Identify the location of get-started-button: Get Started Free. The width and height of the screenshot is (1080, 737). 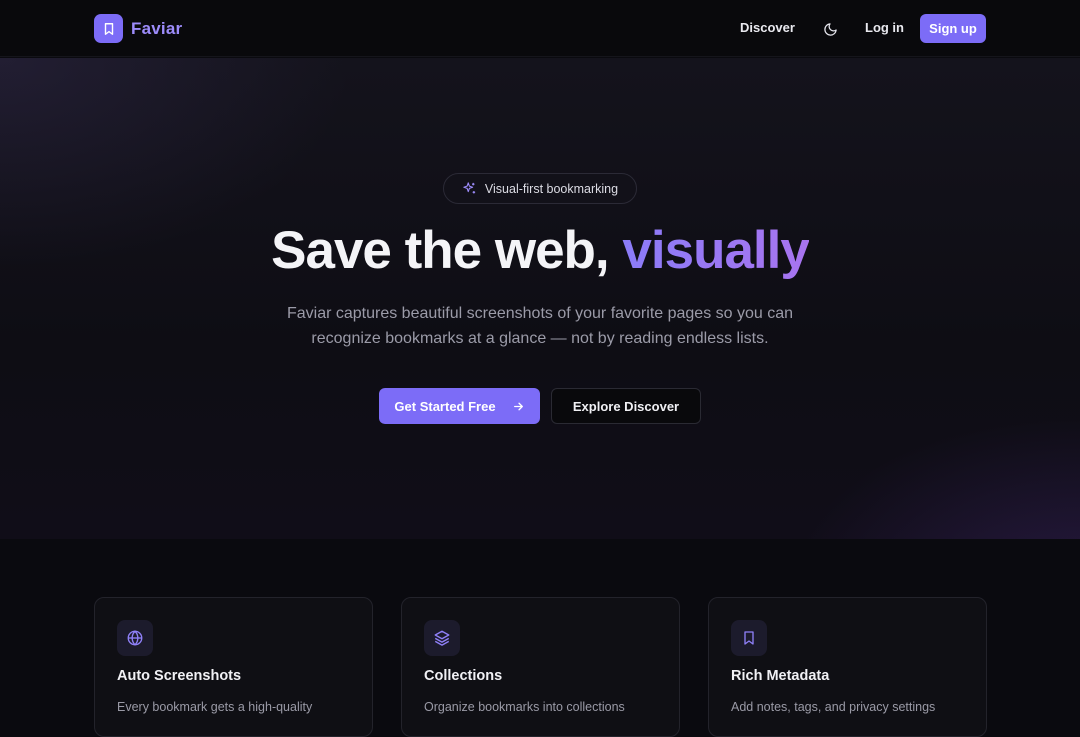
(459, 406).